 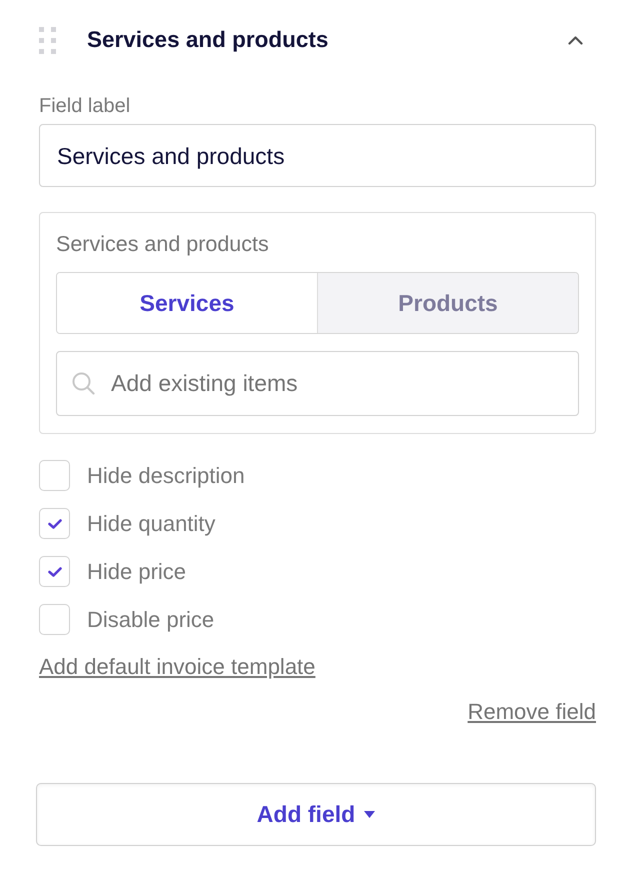 What do you see at coordinates (532, 712) in the screenshot?
I see `remove-field-link: Remove field` at bounding box center [532, 712].